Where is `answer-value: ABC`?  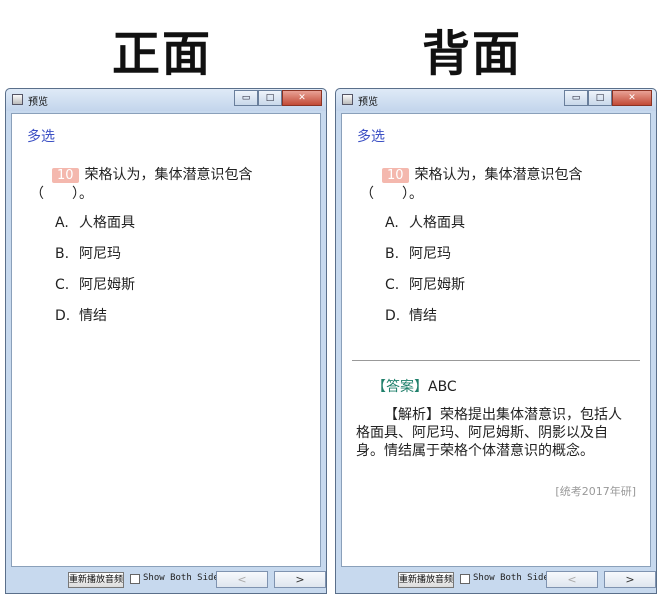 answer-value: ABC is located at coordinates (442, 387).